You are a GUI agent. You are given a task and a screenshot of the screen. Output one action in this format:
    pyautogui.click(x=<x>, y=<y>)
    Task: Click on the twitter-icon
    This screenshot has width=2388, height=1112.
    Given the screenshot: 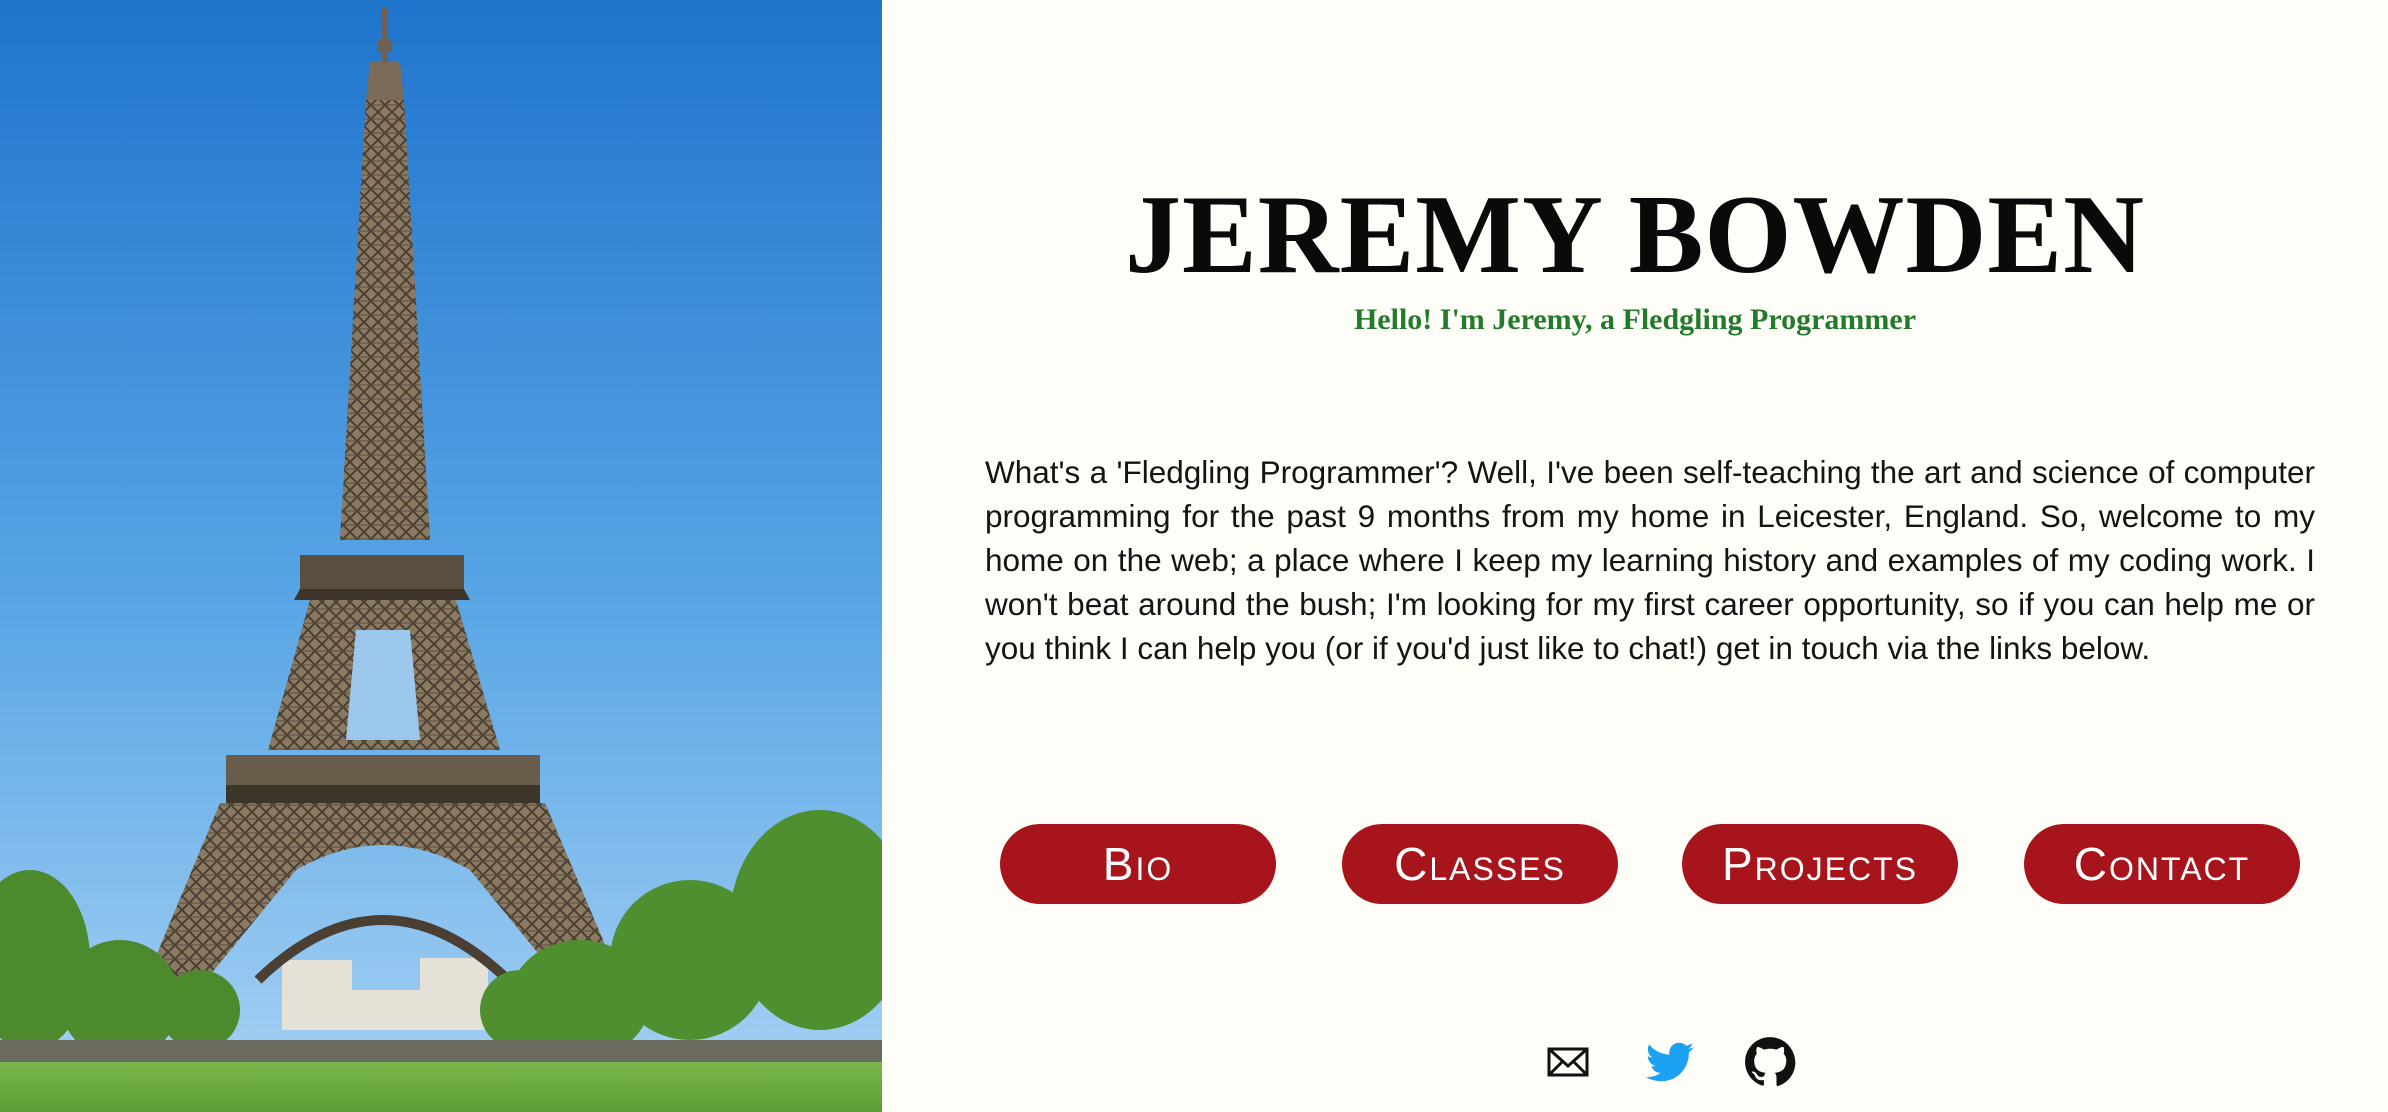 What is the action you would take?
    pyautogui.click(x=1670, y=1062)
    